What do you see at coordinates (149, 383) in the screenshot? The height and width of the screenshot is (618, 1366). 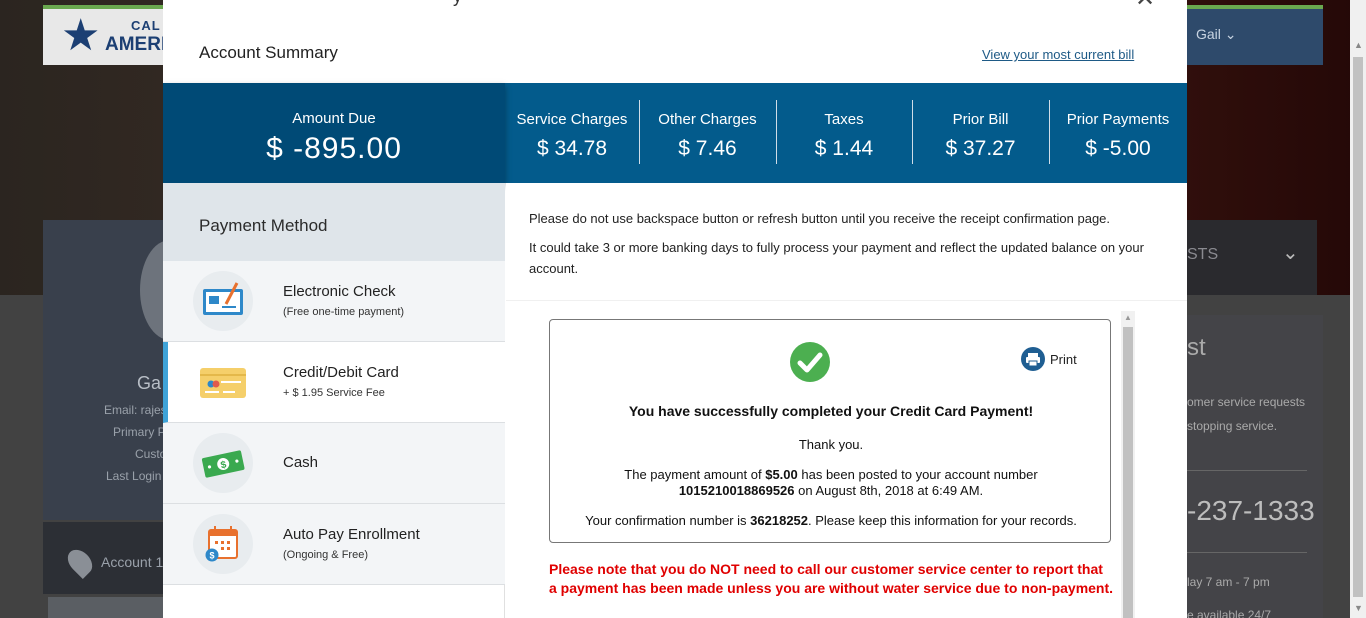 I see `profile-name: Ga` at bounding box center [149, 383].